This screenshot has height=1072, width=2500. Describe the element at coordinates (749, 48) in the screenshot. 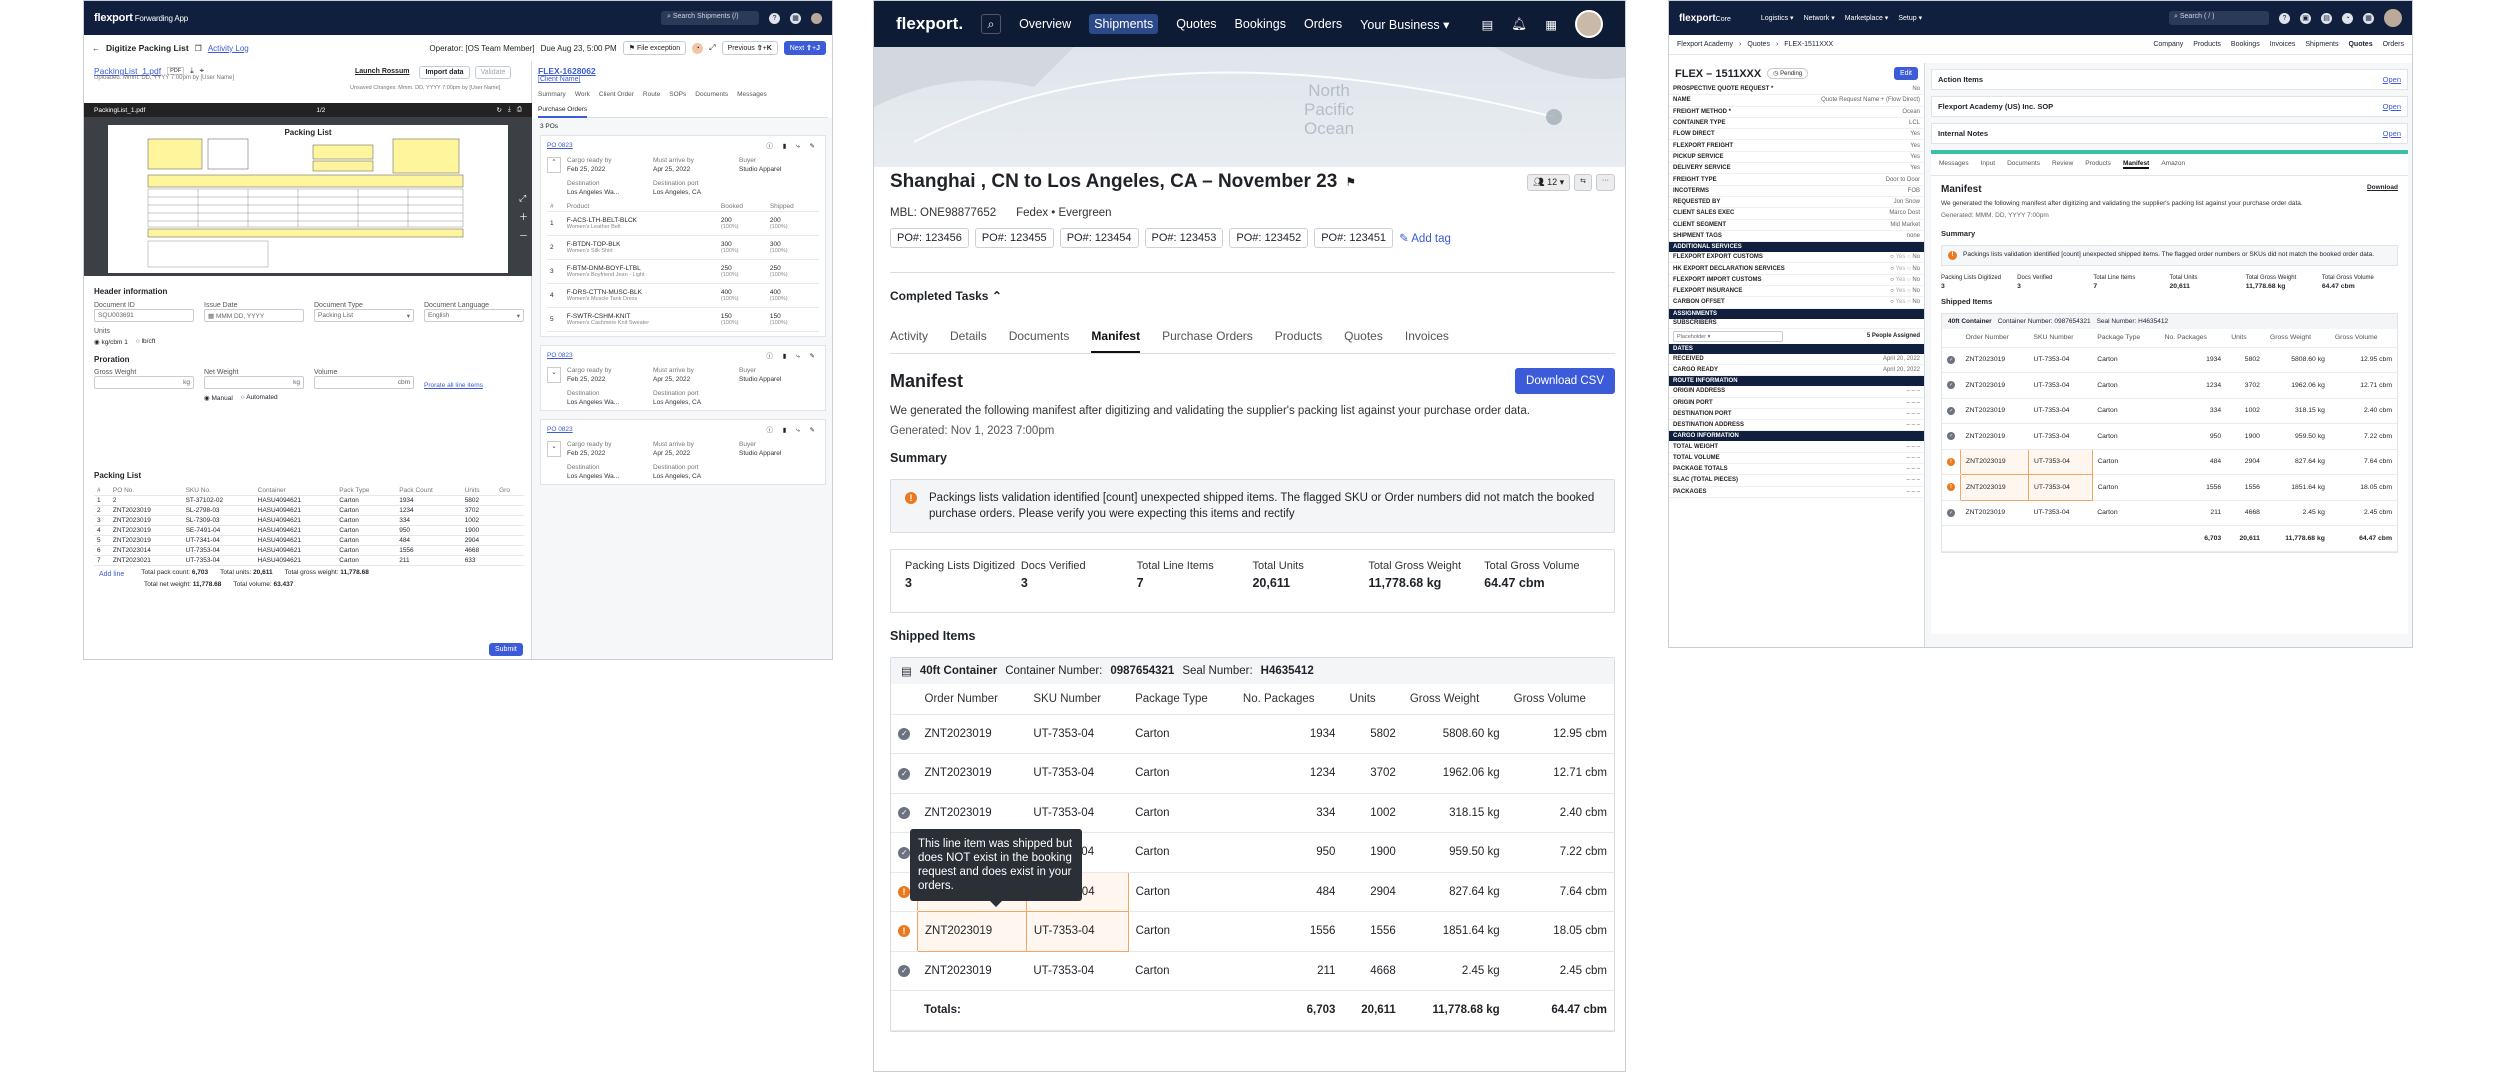

I see `previous-button: Previous ⇧+K` at that location.